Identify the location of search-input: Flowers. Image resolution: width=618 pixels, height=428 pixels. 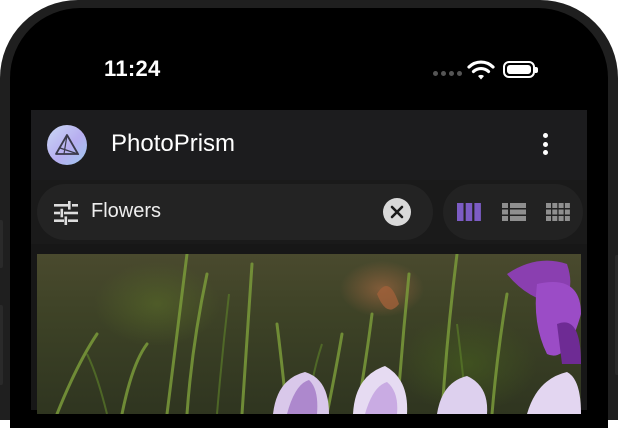
(126, 211).